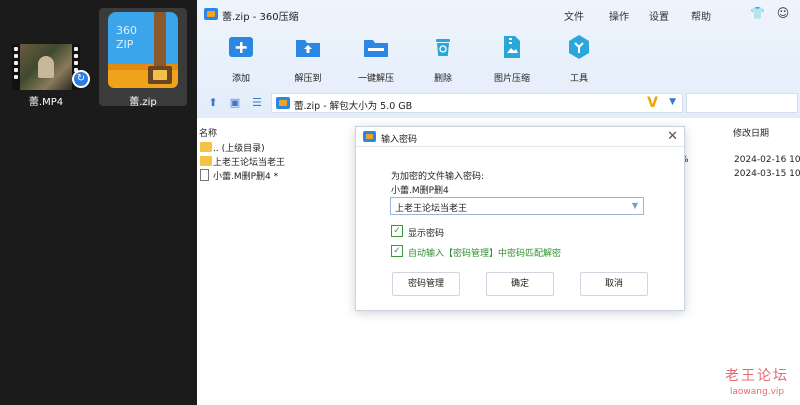 This screenshot has height=405, width=800. What do you see at coordinates (239, 149) in the screenshot?
I see `file-name: .. (上级目录)` at bounding box center [239, 149].